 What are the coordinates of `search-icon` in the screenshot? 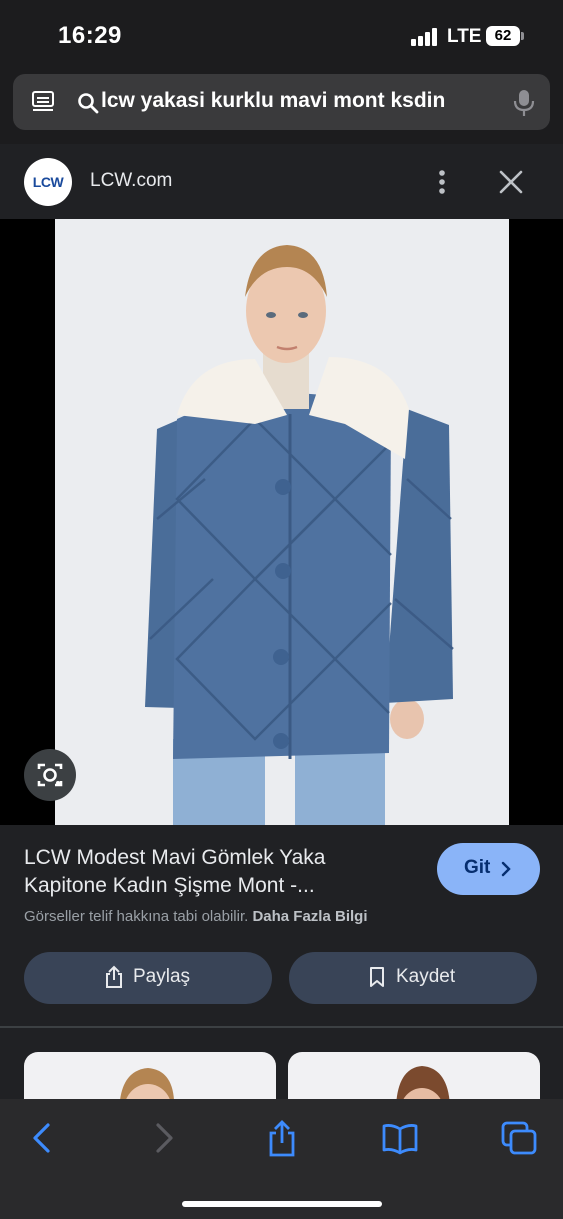 It's located at (88, 103).